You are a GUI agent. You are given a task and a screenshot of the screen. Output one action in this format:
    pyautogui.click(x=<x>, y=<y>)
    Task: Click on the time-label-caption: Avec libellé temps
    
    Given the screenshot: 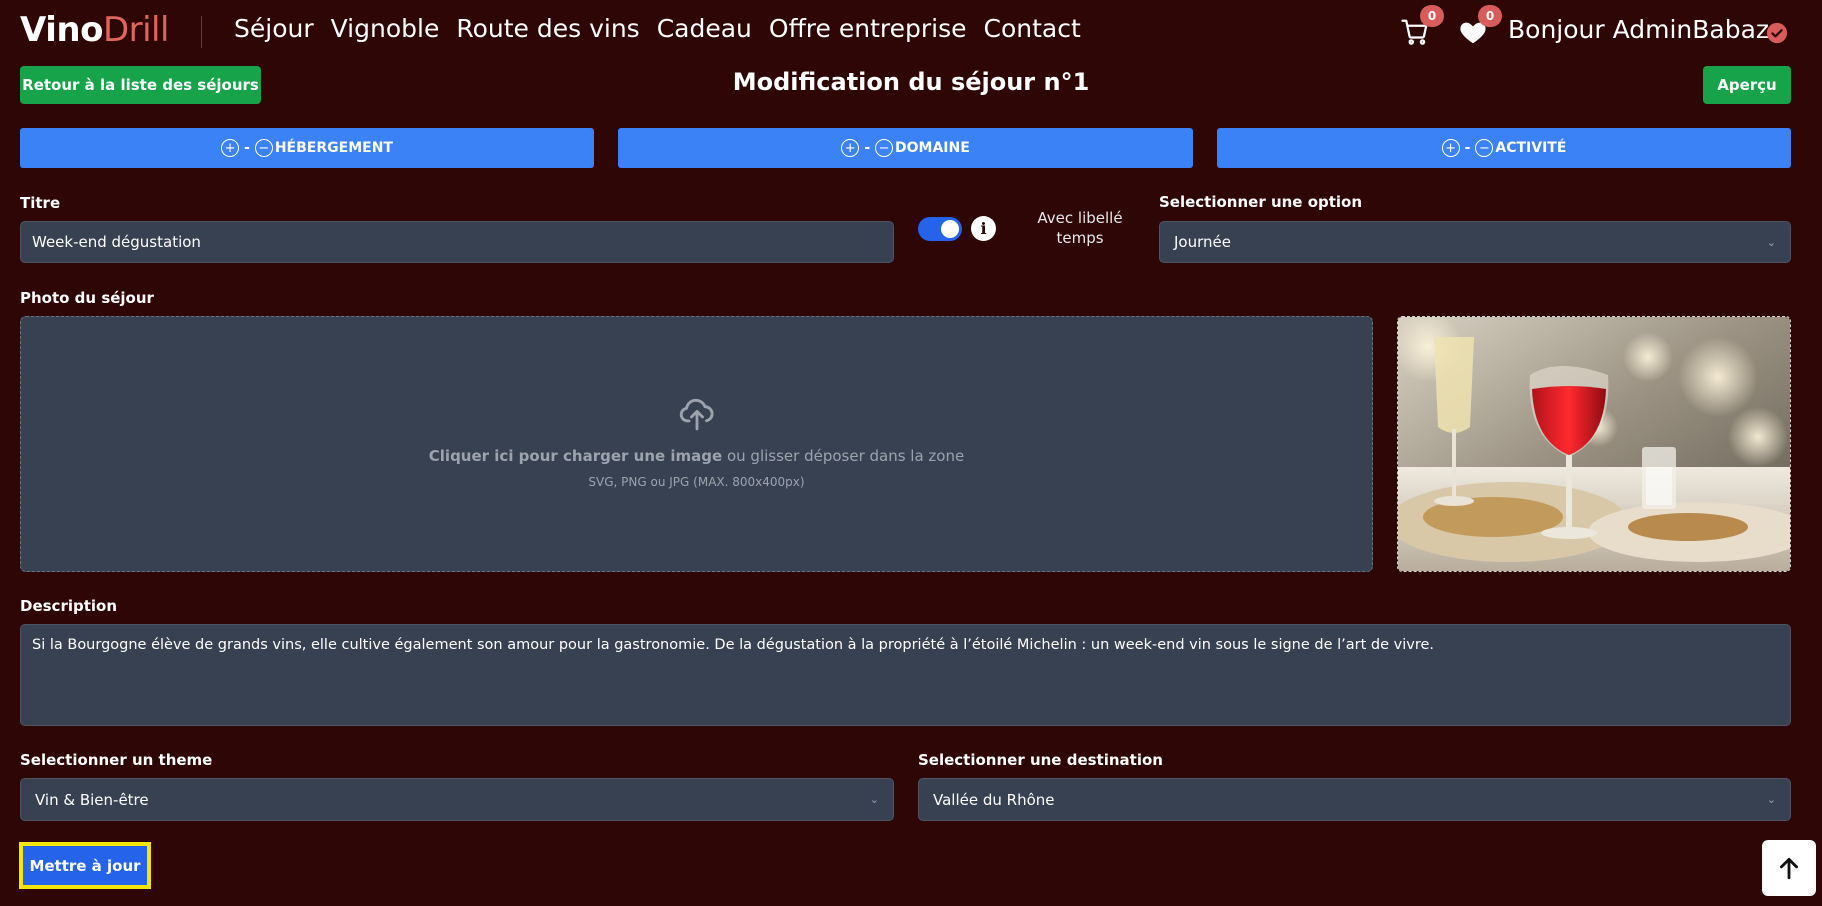 What is the action you would take?
    pyautogui.click(x=1080, y=228)
    